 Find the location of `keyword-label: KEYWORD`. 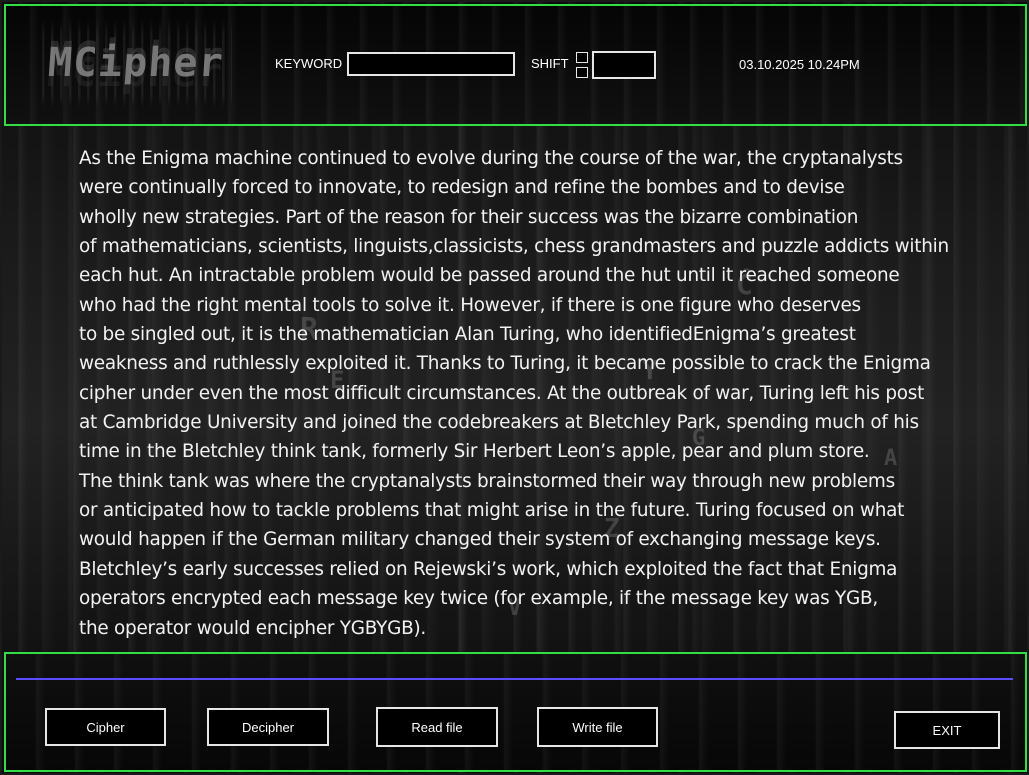

keyword-label: KEYWORD is located at coordinates (309, 63).